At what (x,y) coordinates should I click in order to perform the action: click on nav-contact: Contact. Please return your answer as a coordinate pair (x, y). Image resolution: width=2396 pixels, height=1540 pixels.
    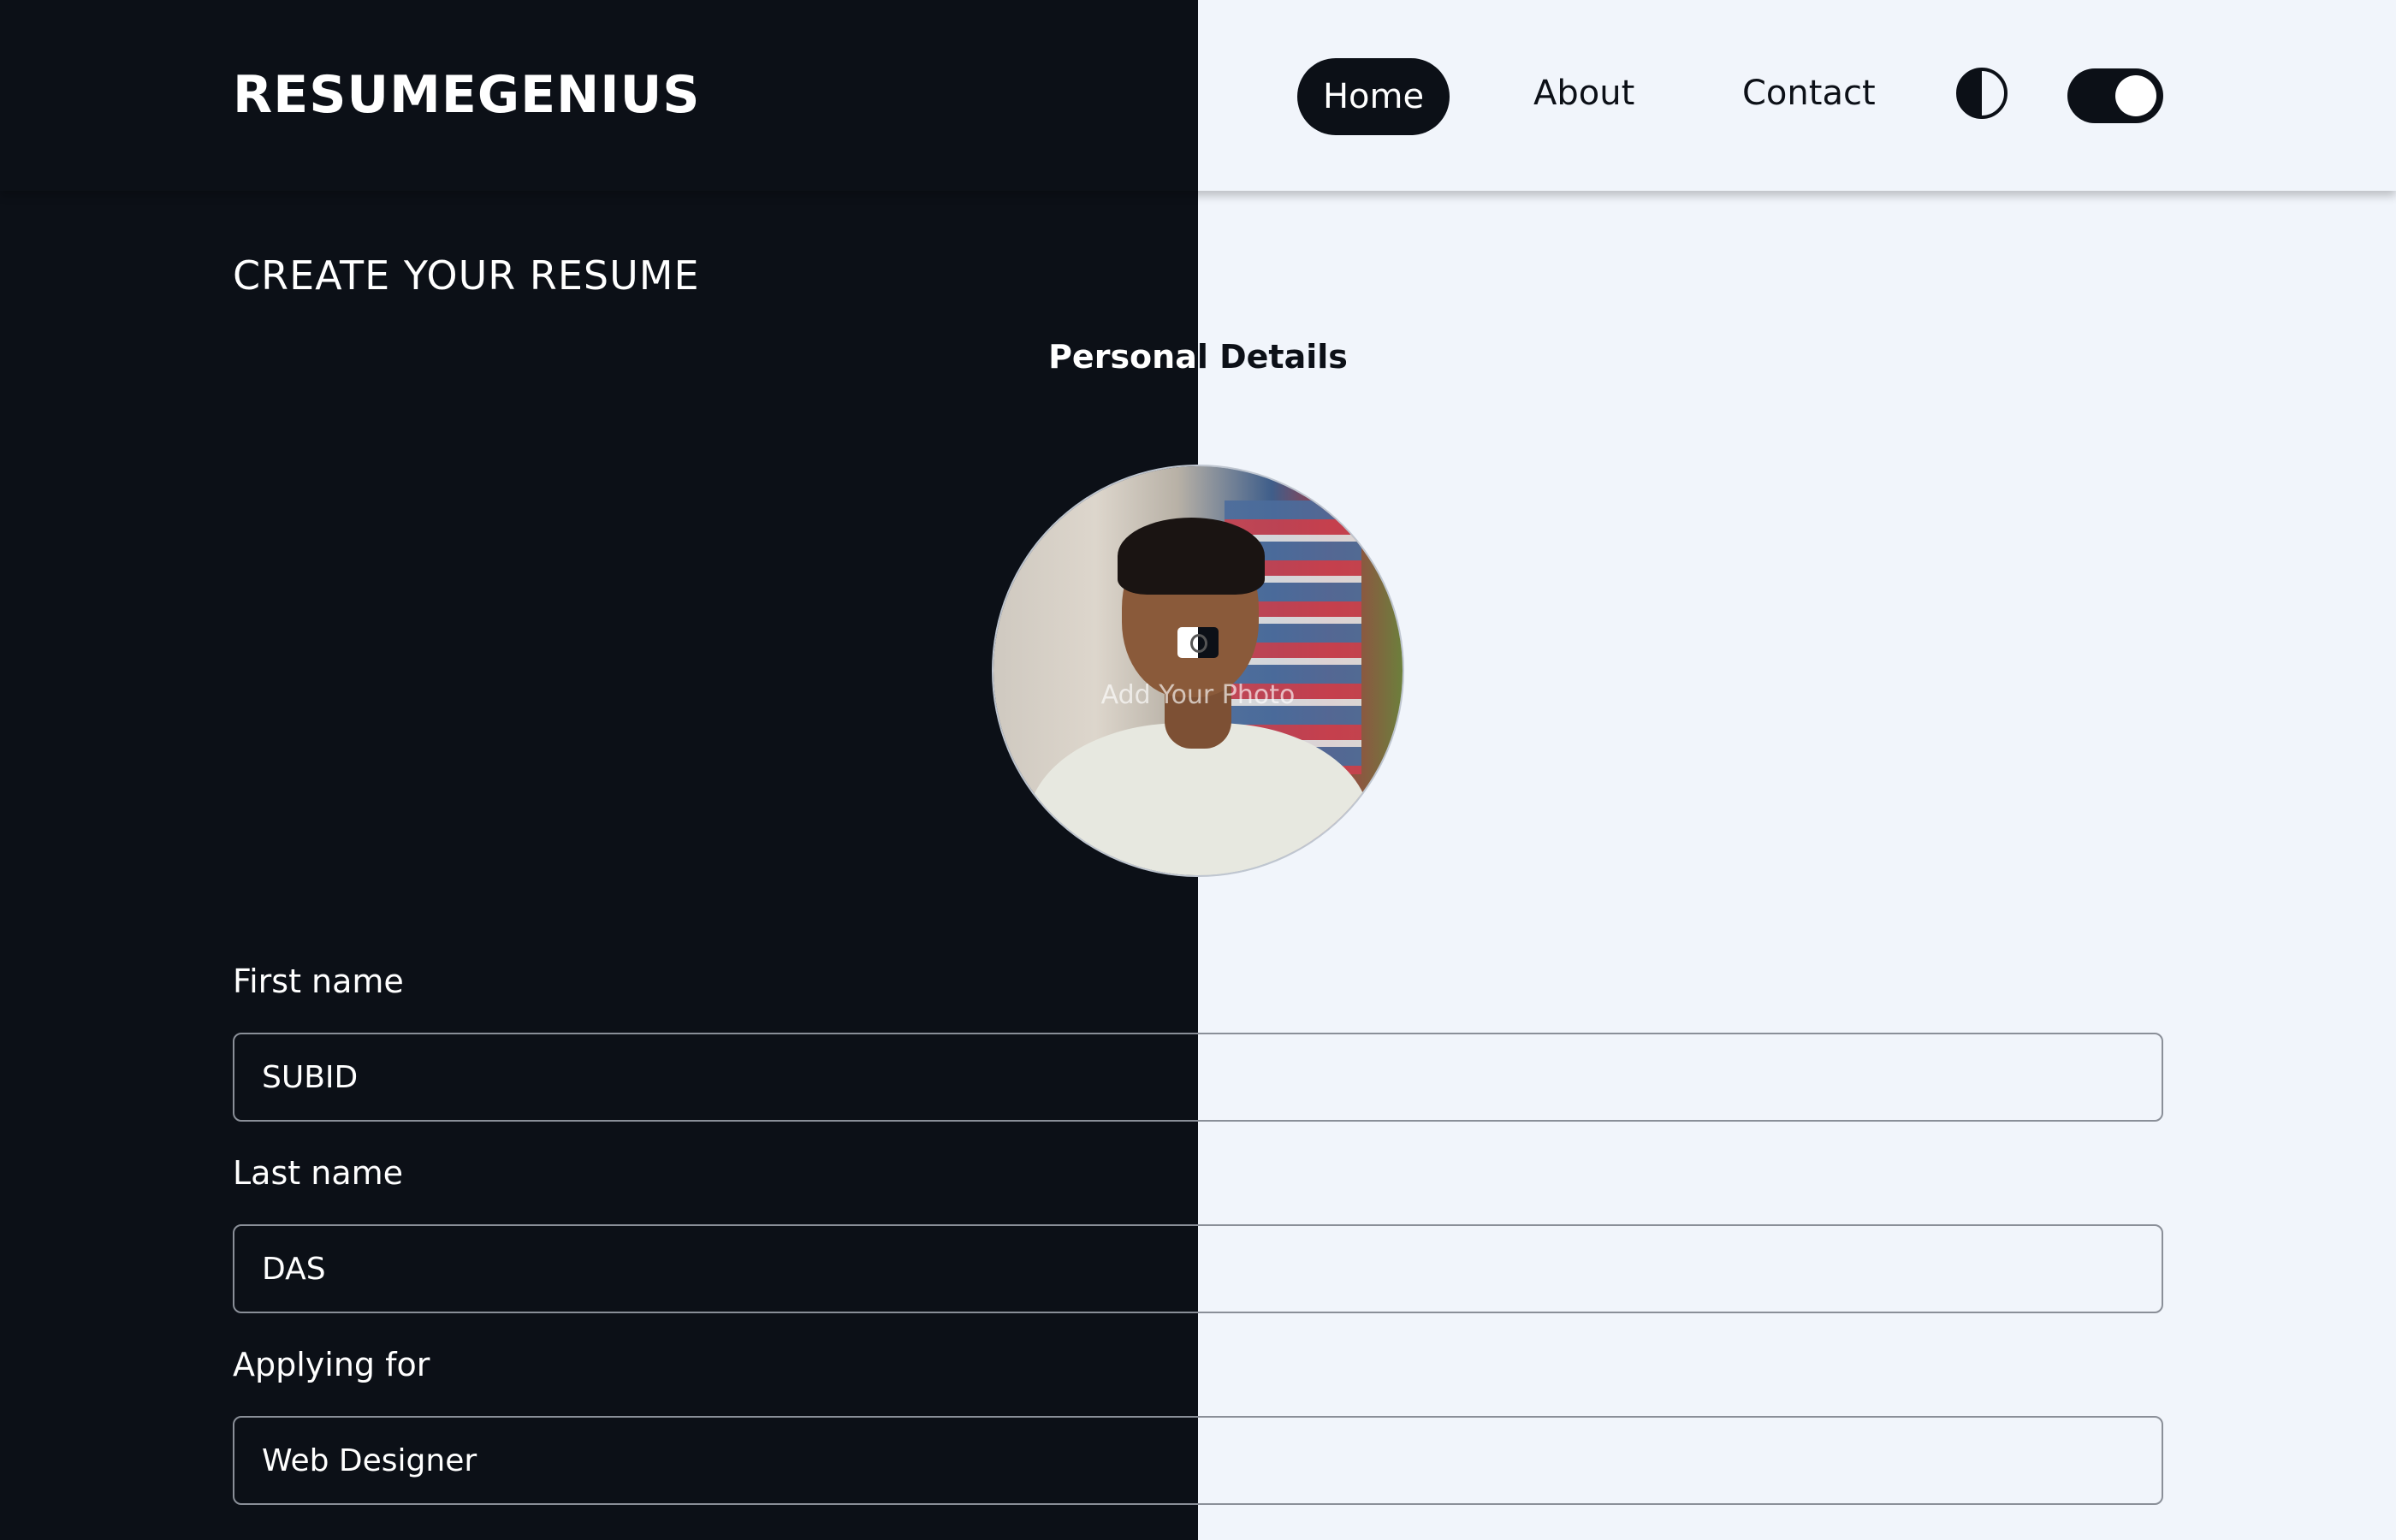
    Looking at the image, I should click on (1809, 93).